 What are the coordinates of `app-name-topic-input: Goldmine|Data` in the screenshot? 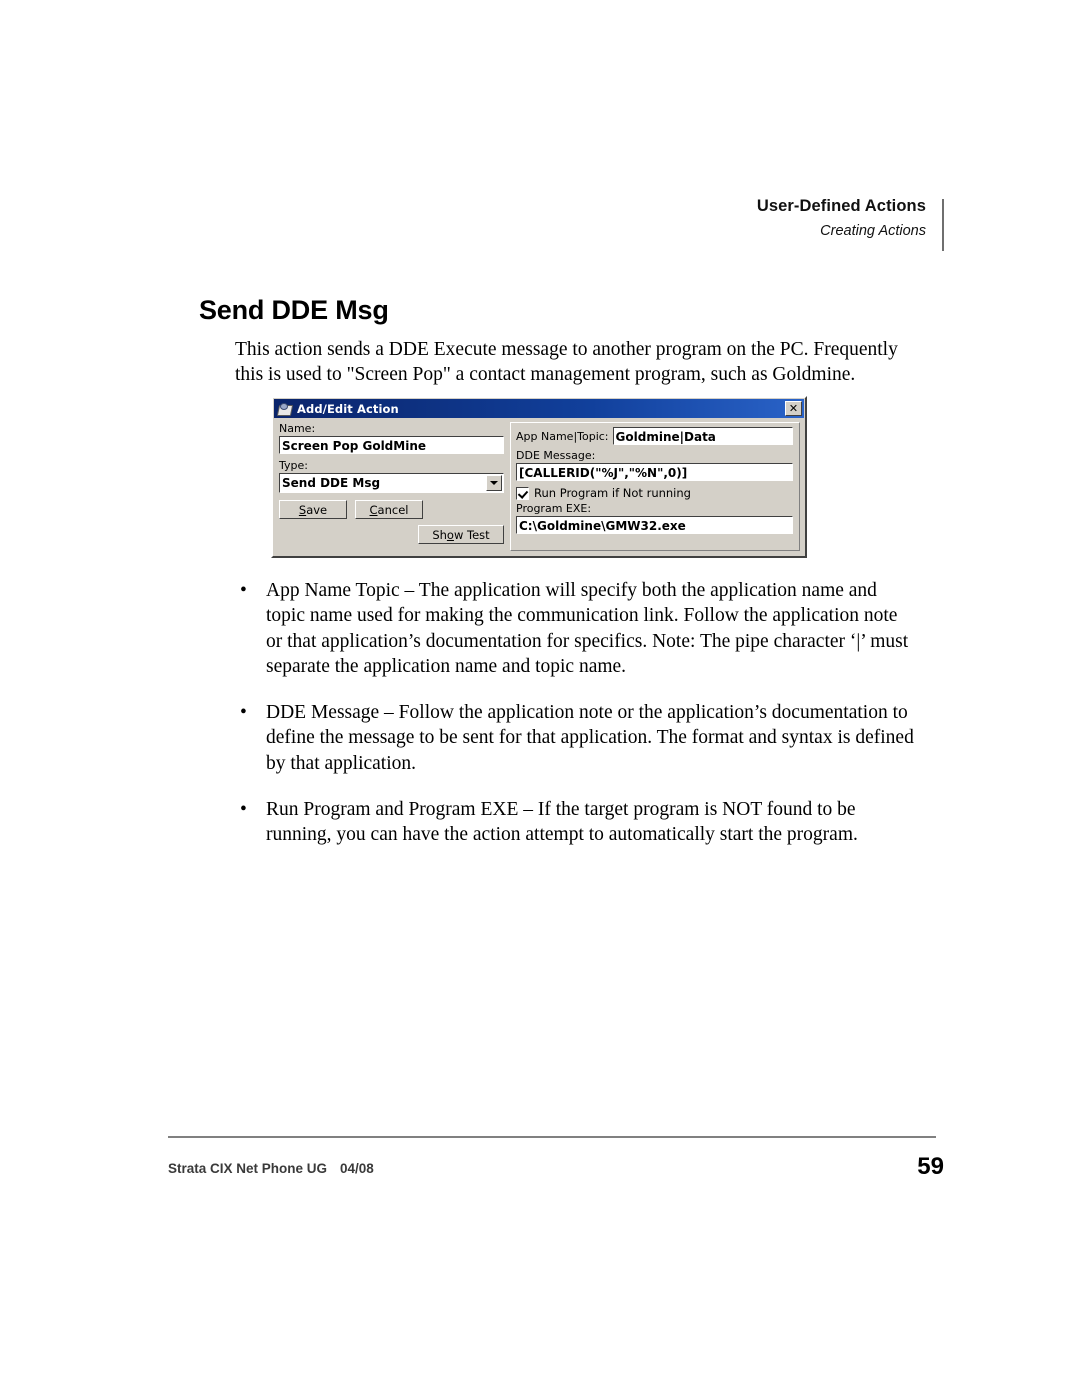 It's located at (703, 436).